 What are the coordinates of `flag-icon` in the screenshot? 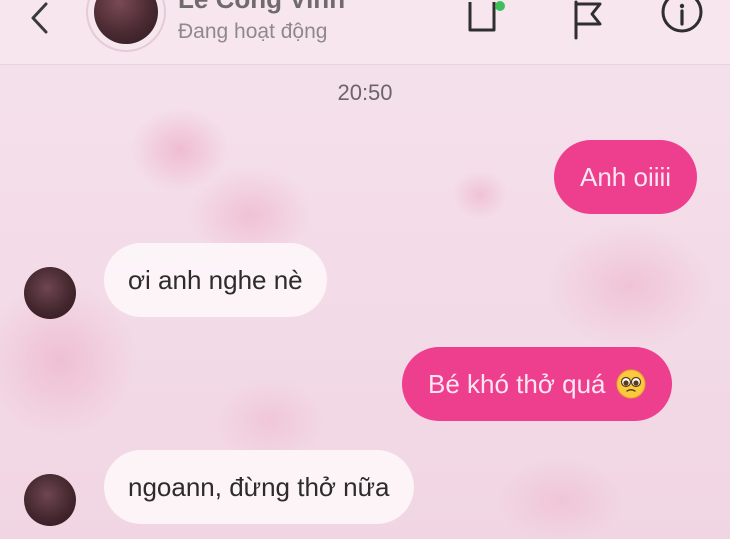 It's located at (588, 20).